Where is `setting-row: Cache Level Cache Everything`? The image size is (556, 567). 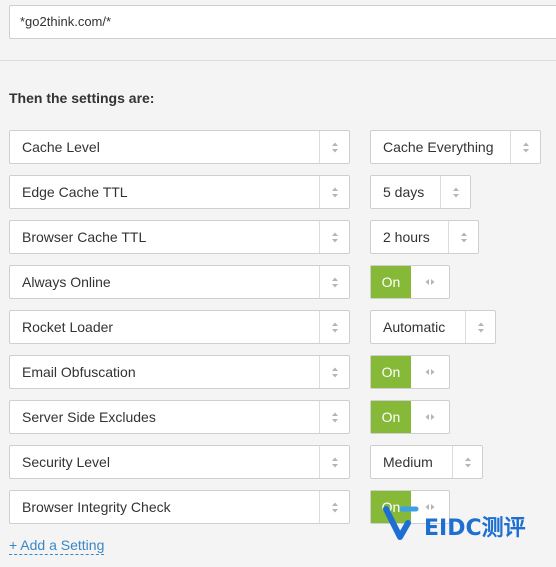
setting-row: Cache Level Cache Everything is located at coordinates (278, 147).